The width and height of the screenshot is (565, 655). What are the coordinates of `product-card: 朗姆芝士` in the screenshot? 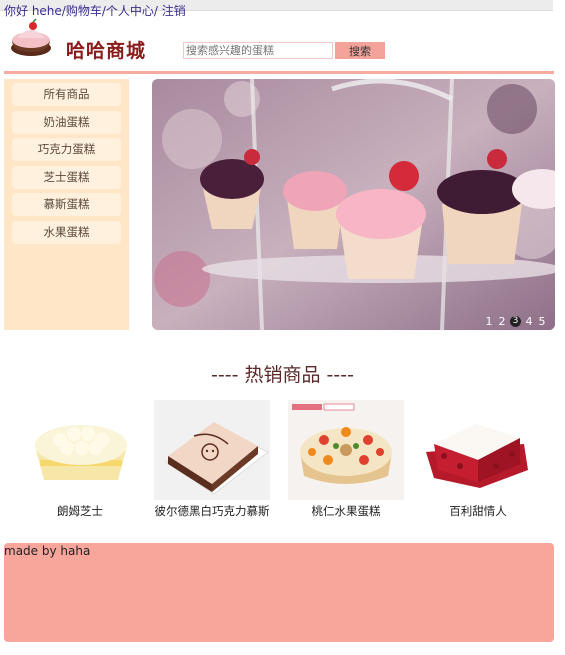 It's located at (80, 459).